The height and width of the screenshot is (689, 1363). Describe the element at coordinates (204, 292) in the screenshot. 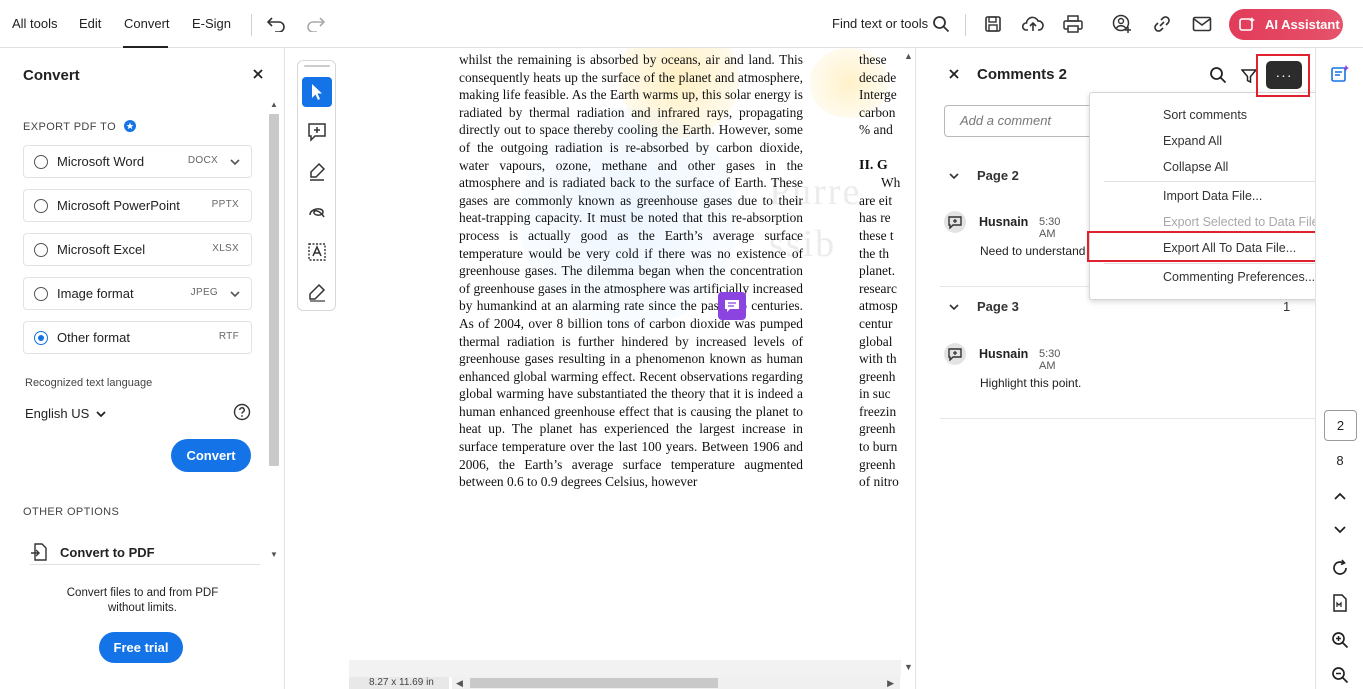

I see `format-extension: JPEG` at that location.